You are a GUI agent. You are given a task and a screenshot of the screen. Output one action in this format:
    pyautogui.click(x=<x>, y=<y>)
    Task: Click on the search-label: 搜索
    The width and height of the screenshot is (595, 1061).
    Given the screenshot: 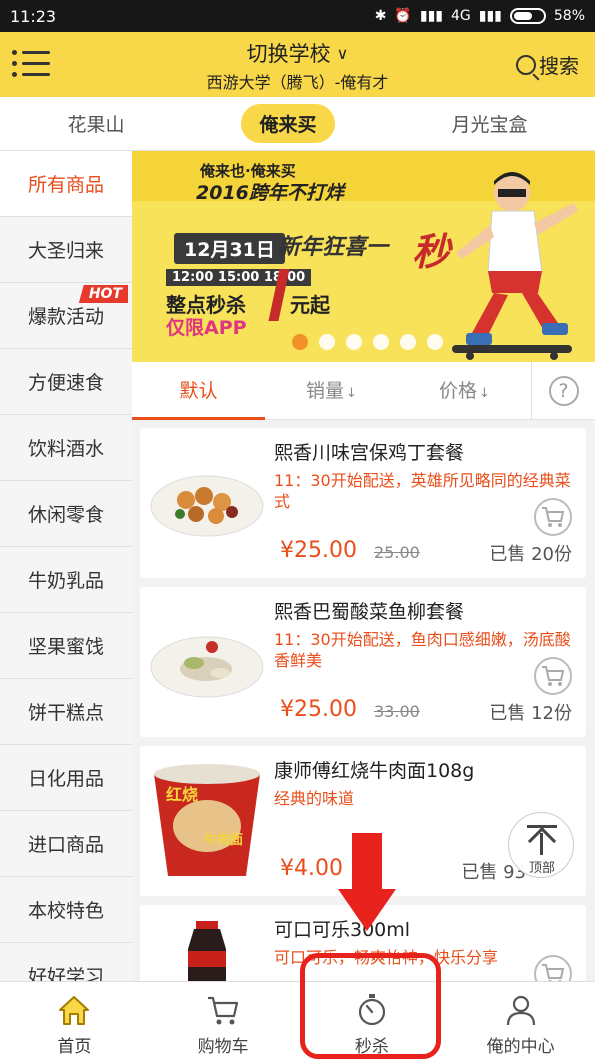 What is the action you would take?
    pyautogui.click(x=559, y=66)
    